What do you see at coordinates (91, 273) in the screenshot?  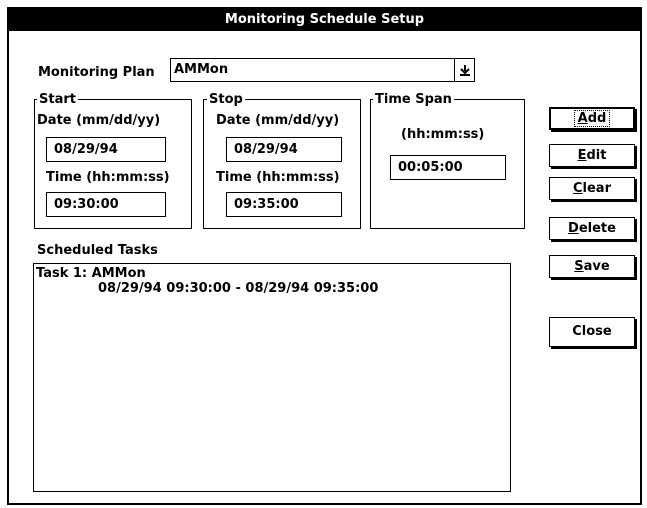 I see `task-title: Task 1: AMMon` at bounding box center [91, 273].